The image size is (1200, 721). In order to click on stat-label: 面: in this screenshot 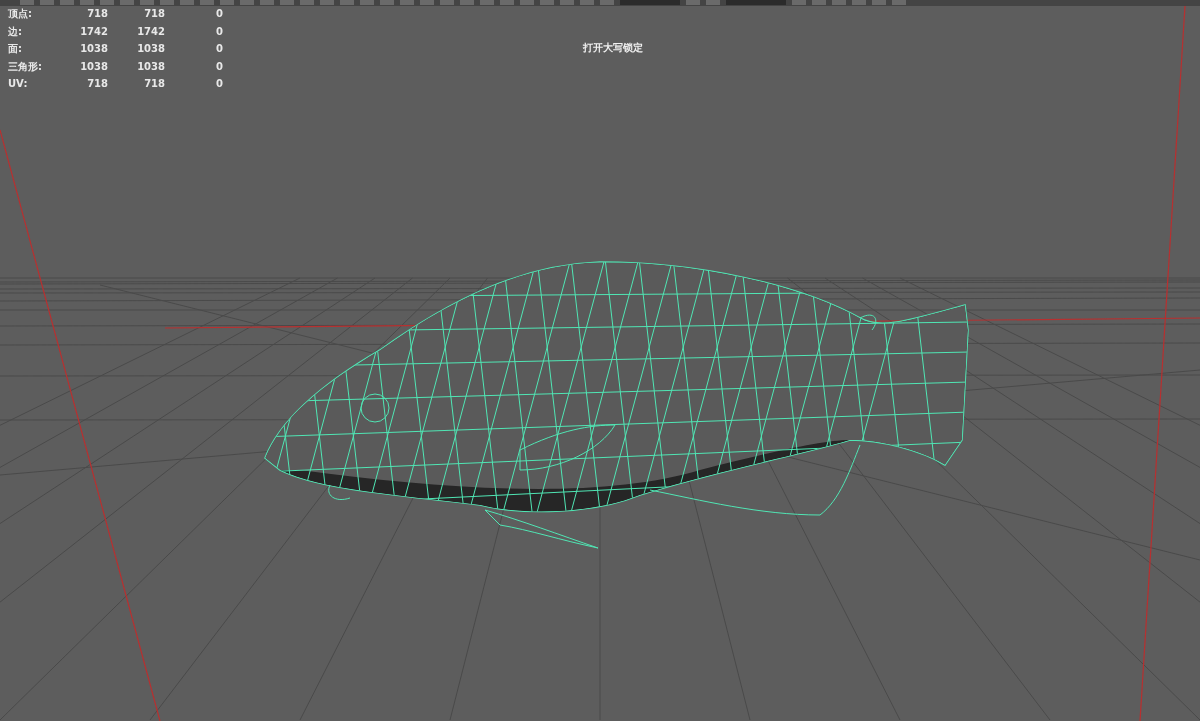, I will do `click(15, 49)`.